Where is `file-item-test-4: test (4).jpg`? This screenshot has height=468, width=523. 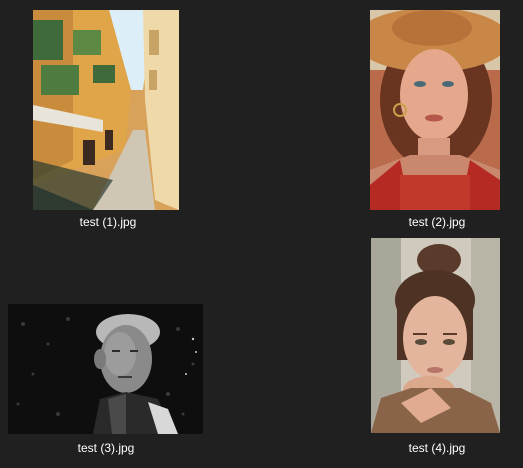
file-item-test-4: test (4).jpg is located at coordinates (437, 346).